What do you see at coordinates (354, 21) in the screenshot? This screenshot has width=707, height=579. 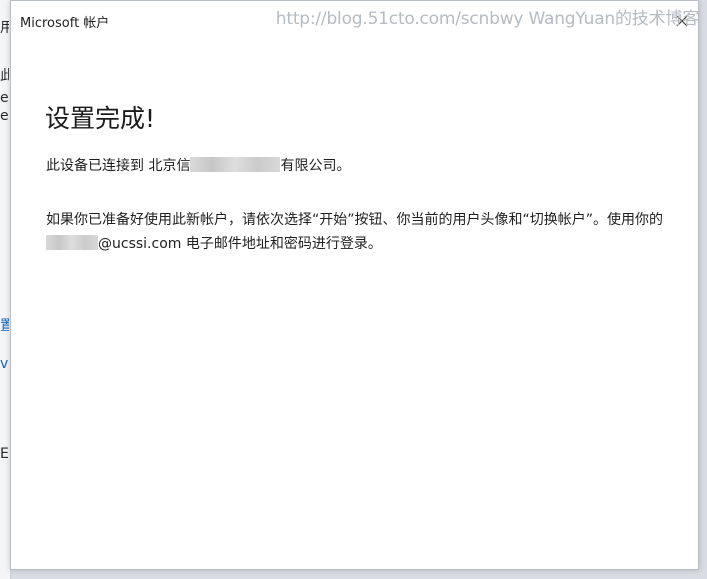 I see `title-bar: Microsoft 帐户` at bounding box center [354, 21].